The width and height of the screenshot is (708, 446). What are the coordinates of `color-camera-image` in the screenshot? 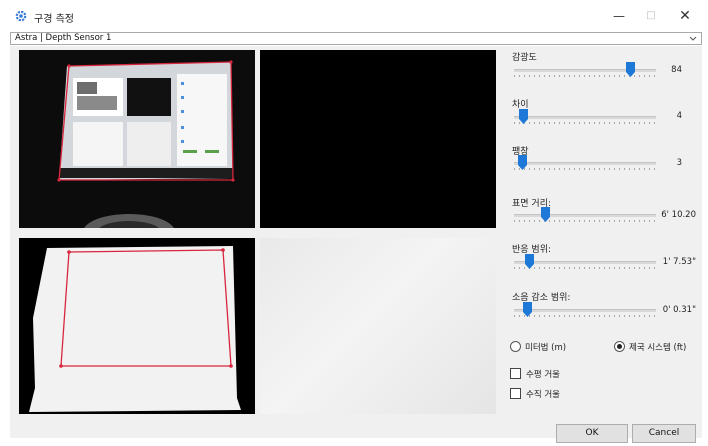 It's located at (137, 139).